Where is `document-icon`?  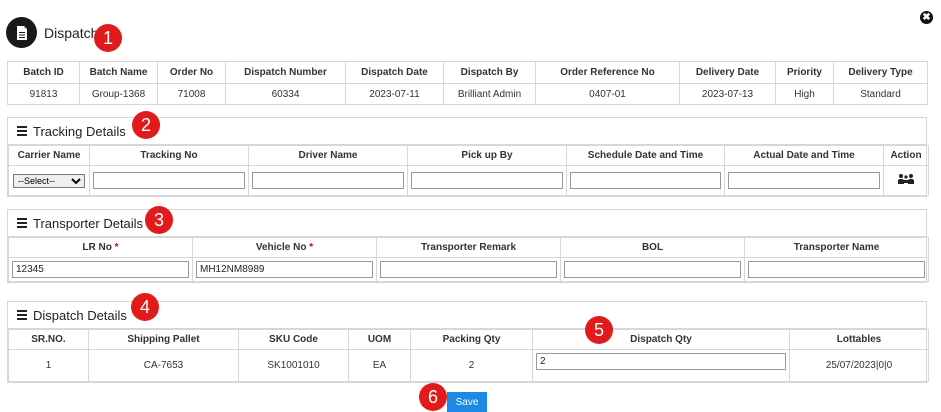 document-icon is located at coordinates (21, 32).